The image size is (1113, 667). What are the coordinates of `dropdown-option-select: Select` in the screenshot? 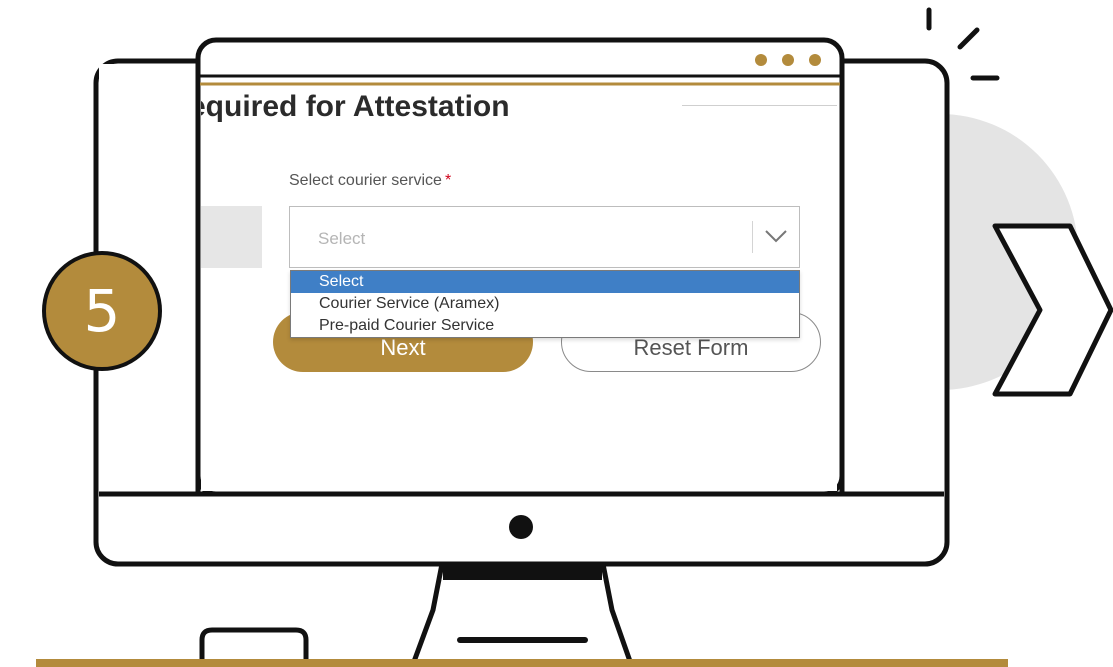 It's located at (545, 282).